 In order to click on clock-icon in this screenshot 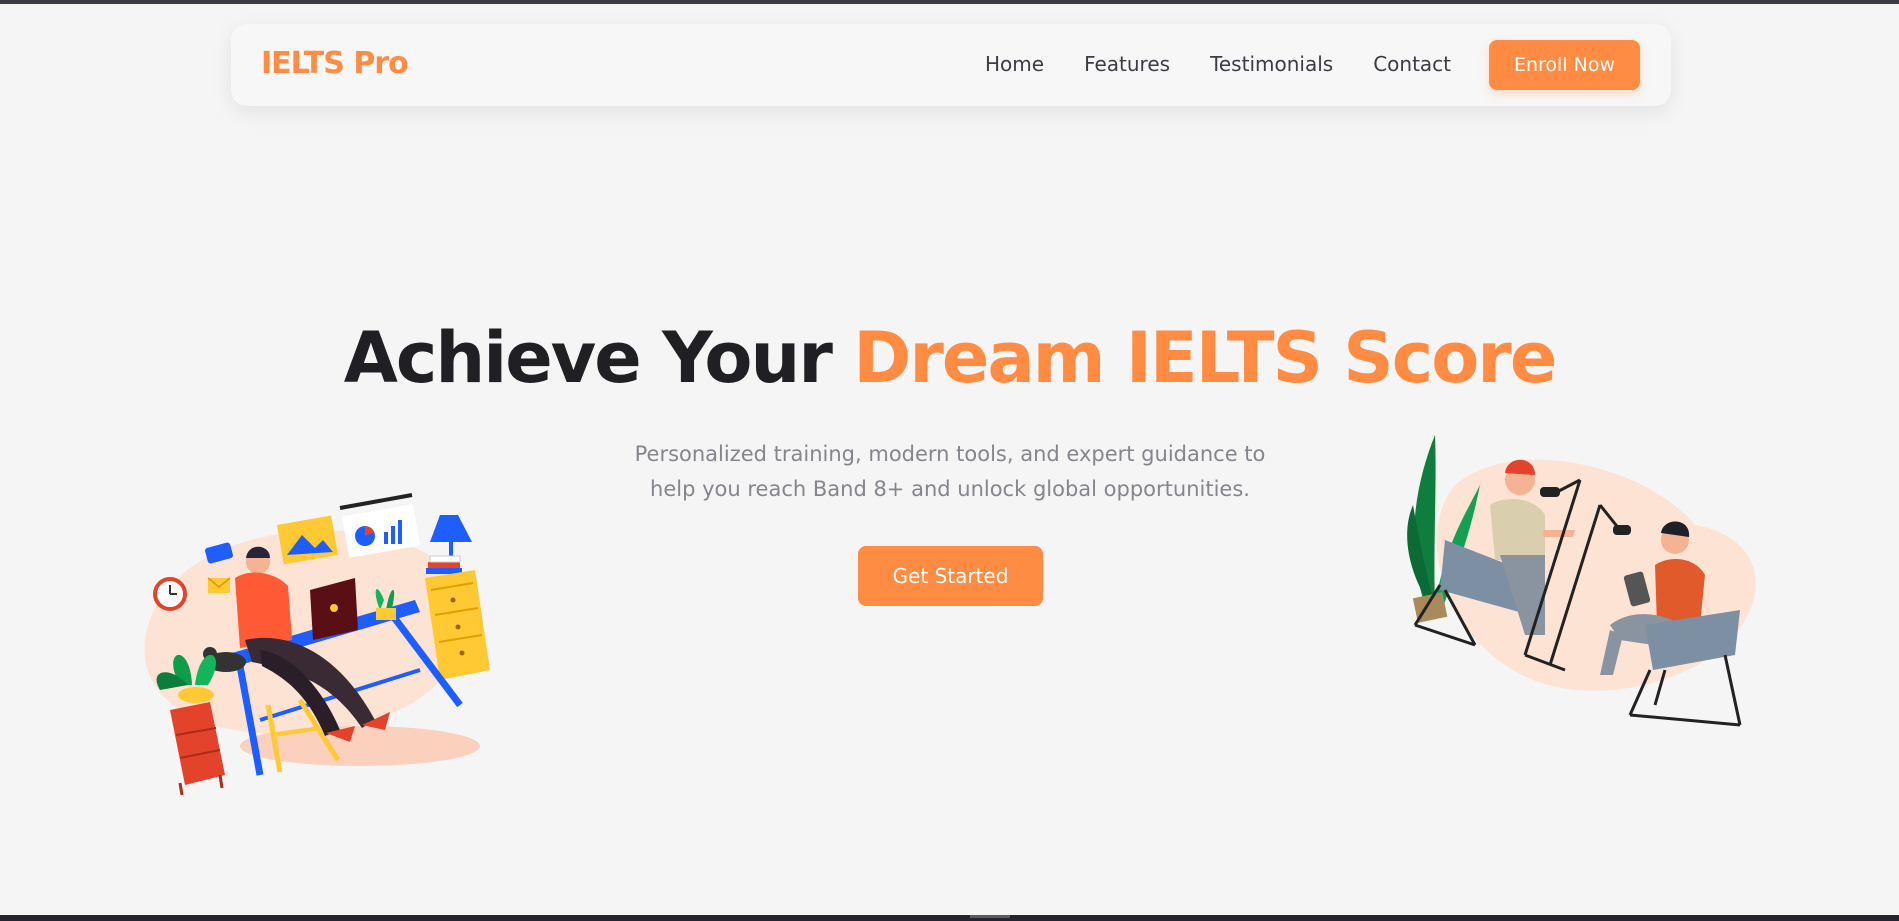, I will do `click(170, 594)`.